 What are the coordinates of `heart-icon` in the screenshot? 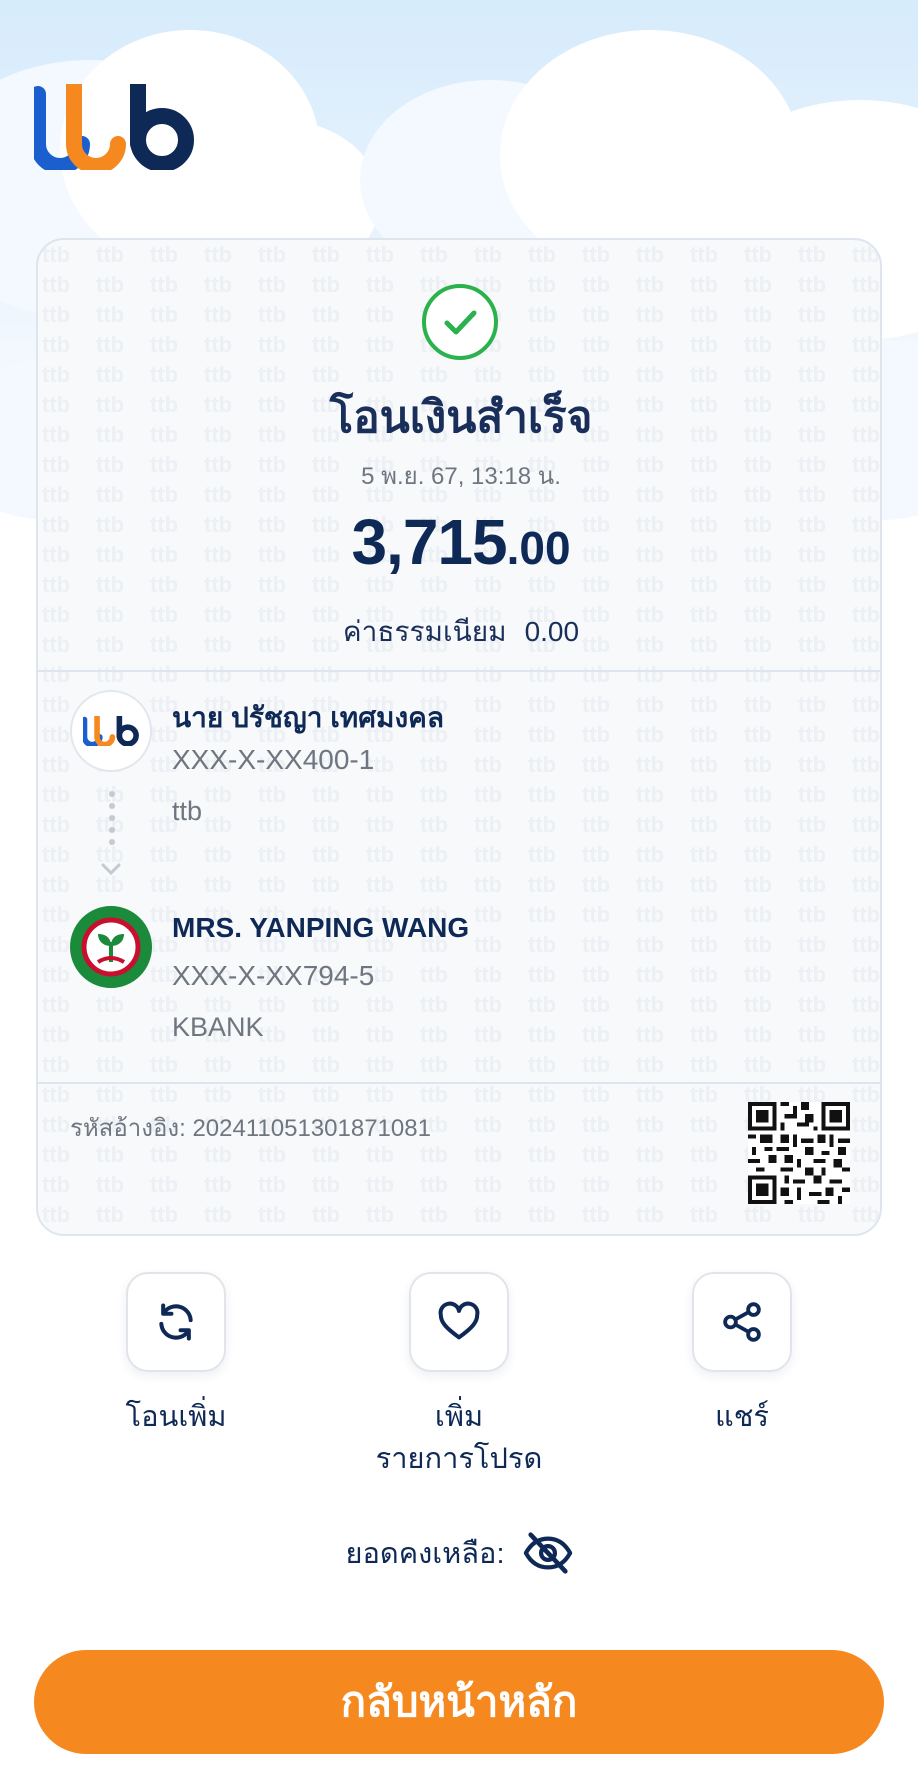 It's located at (459, 1320).